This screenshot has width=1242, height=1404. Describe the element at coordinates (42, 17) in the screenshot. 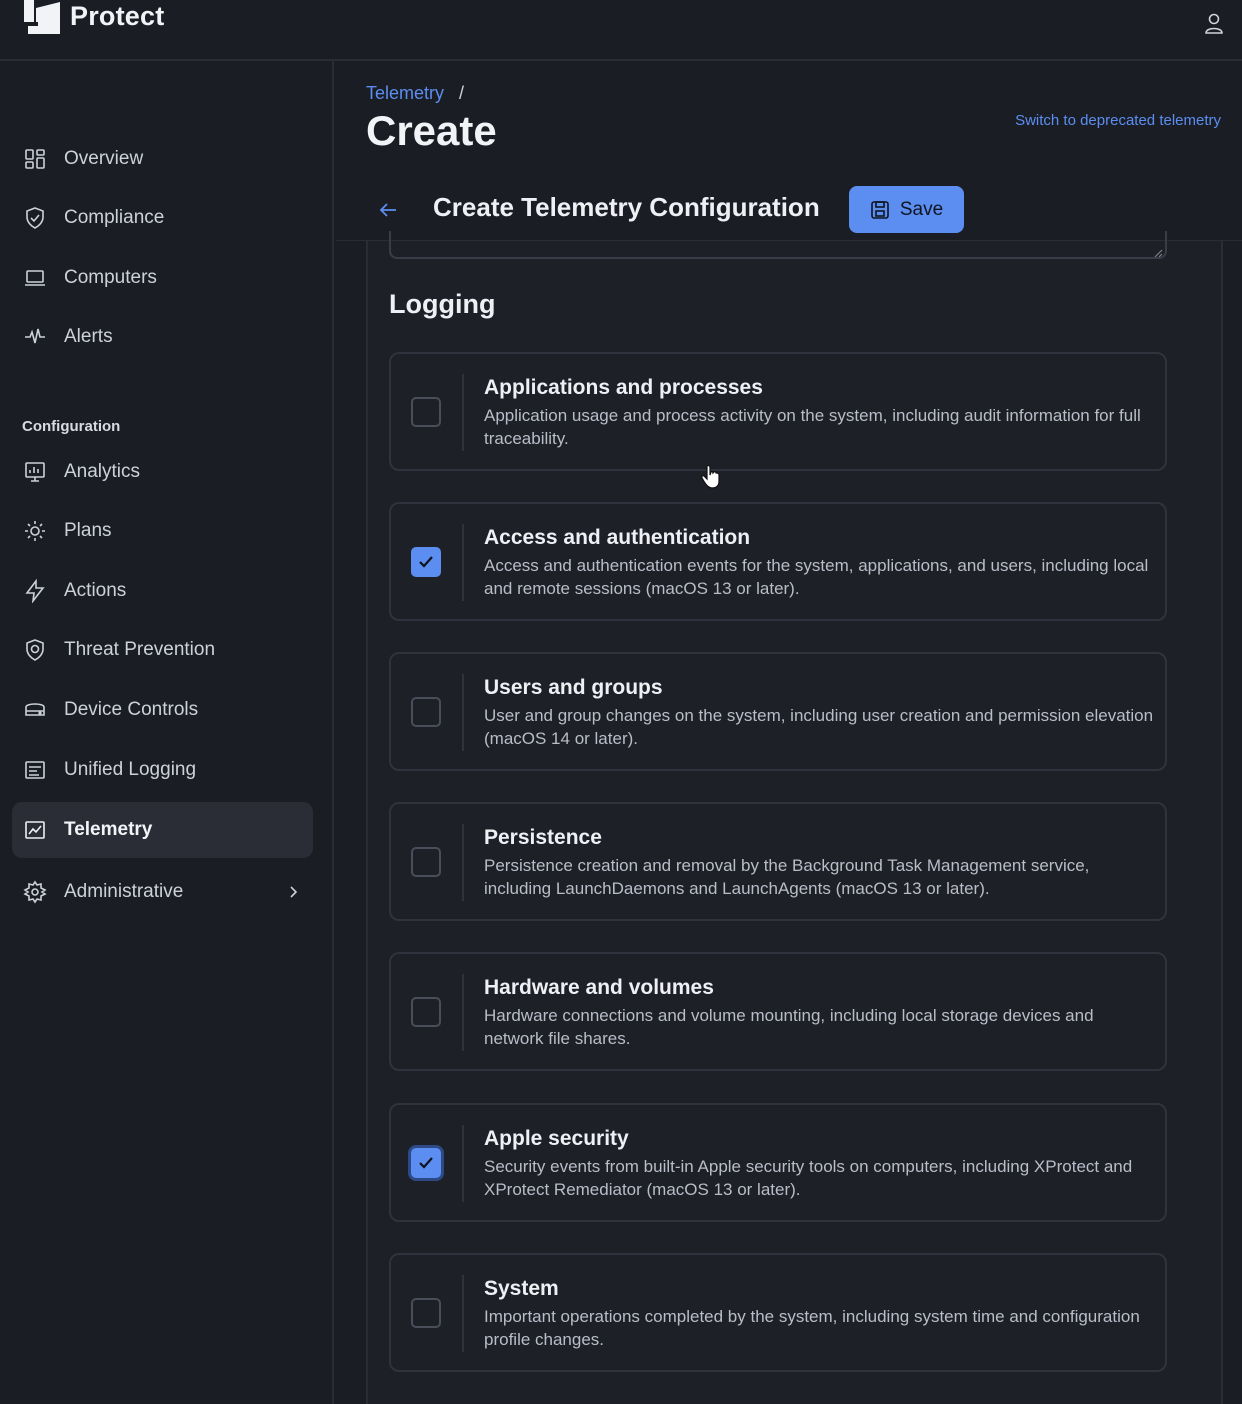

I see `protect-logo-icon` at that location.